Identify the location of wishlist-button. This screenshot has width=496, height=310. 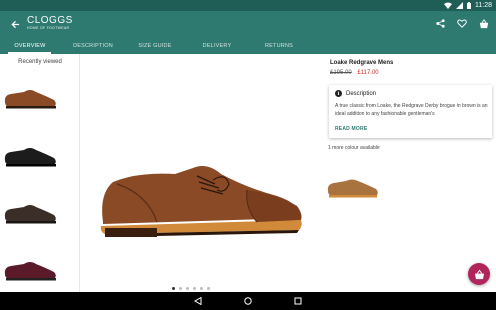
(462, 23).